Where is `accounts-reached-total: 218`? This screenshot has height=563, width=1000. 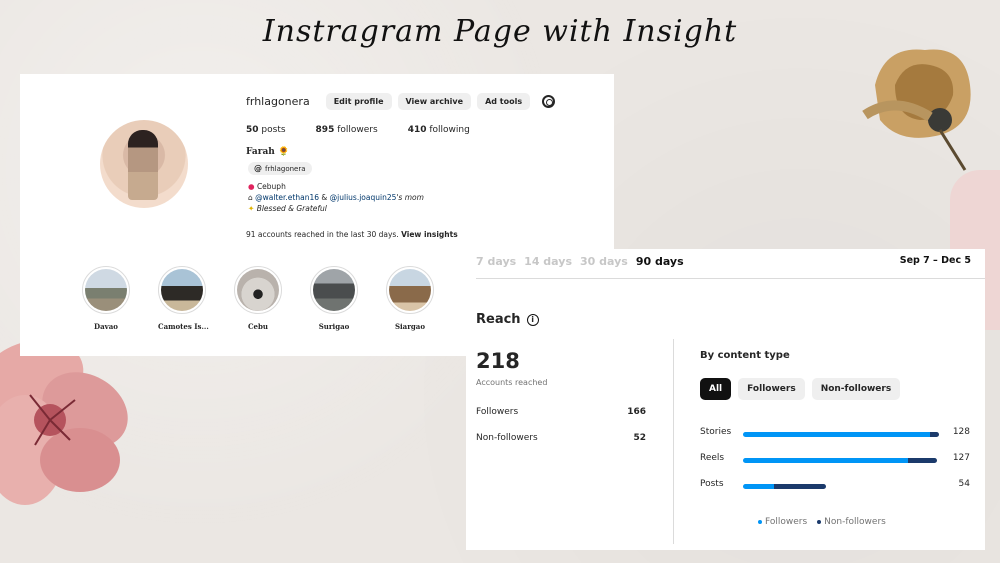
accounts-reached-total: 218 is located at coordinates (498, 361).